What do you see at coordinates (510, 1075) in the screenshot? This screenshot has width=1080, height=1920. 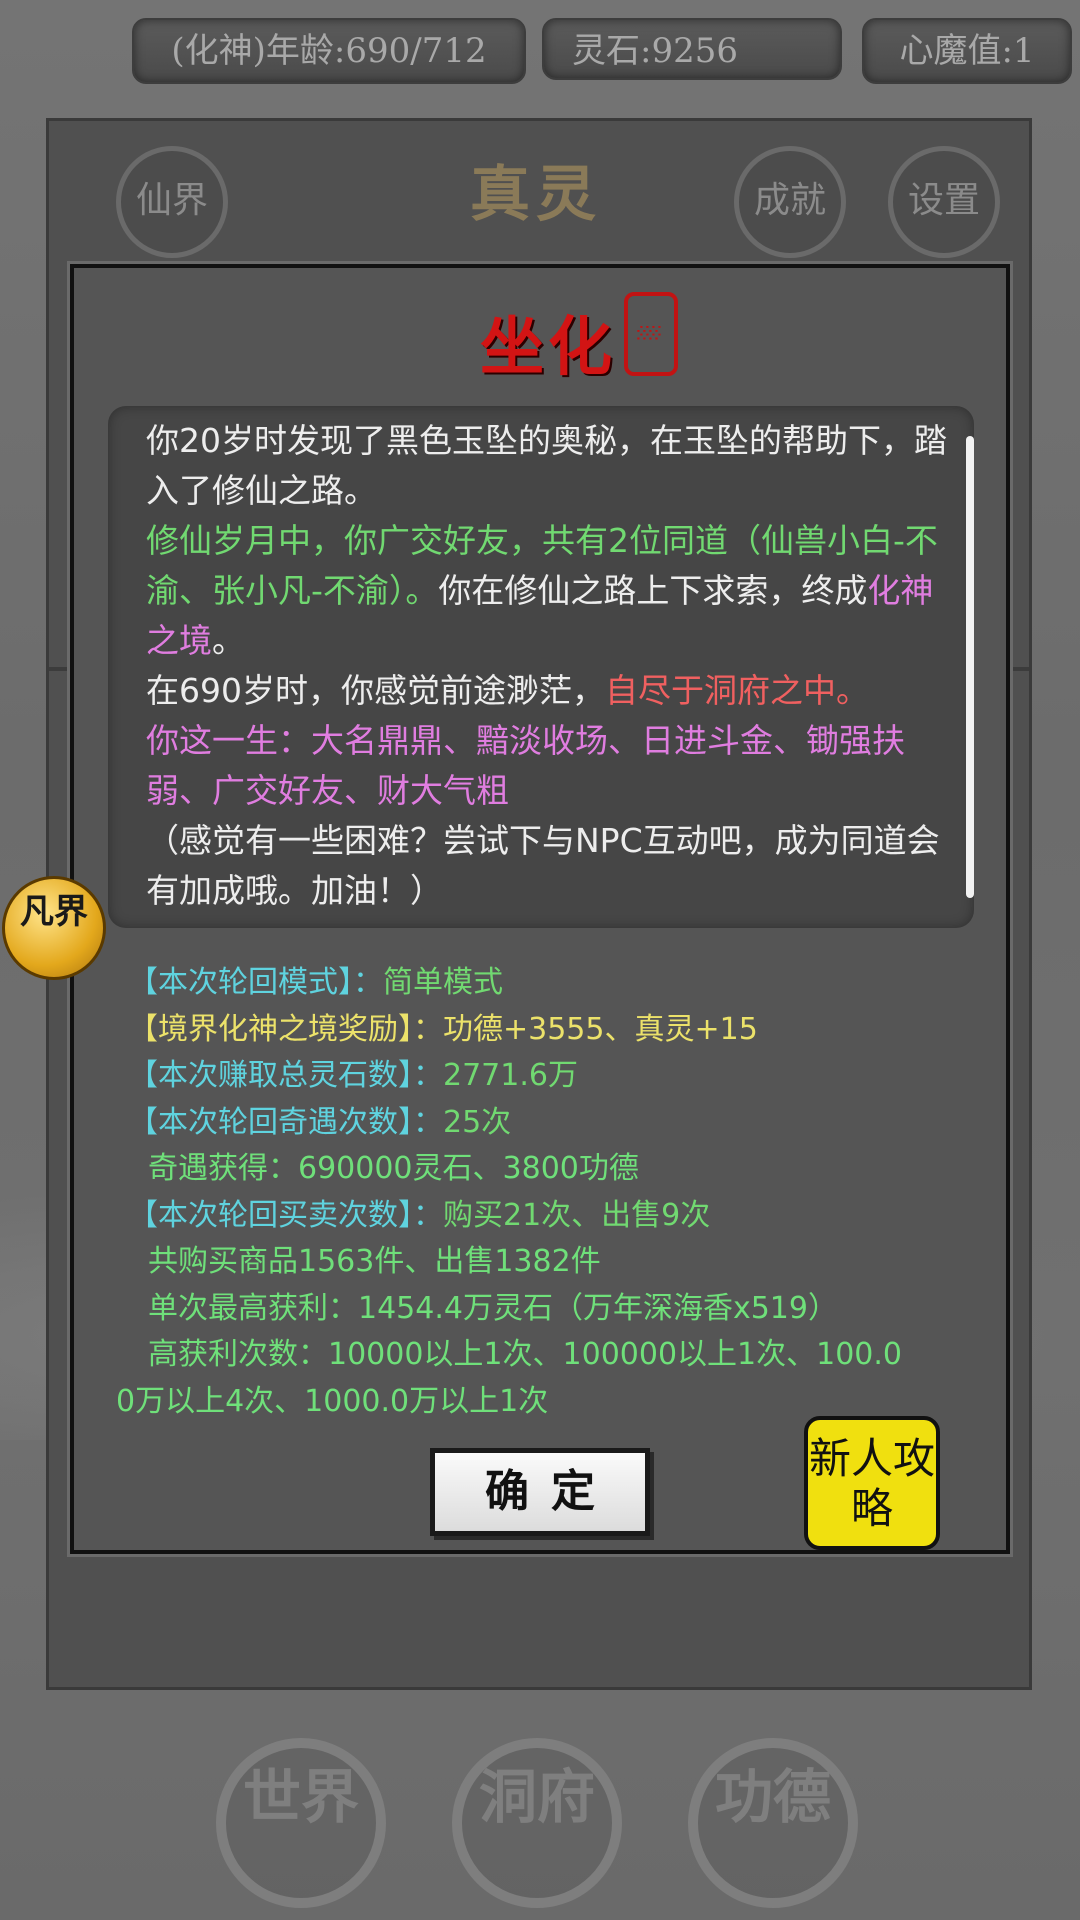 I see `summary-value: 2771.6万` at bounding box center [510, 1075].